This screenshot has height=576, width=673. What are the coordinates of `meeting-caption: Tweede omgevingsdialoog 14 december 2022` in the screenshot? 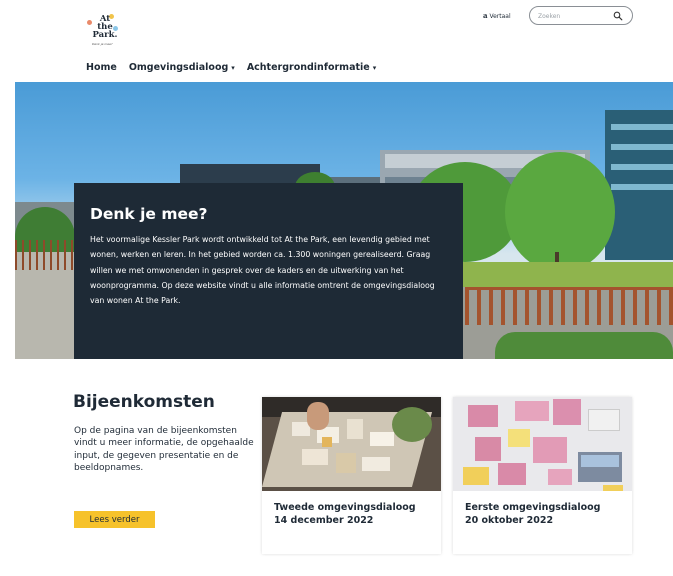 It's located at (345, 514).